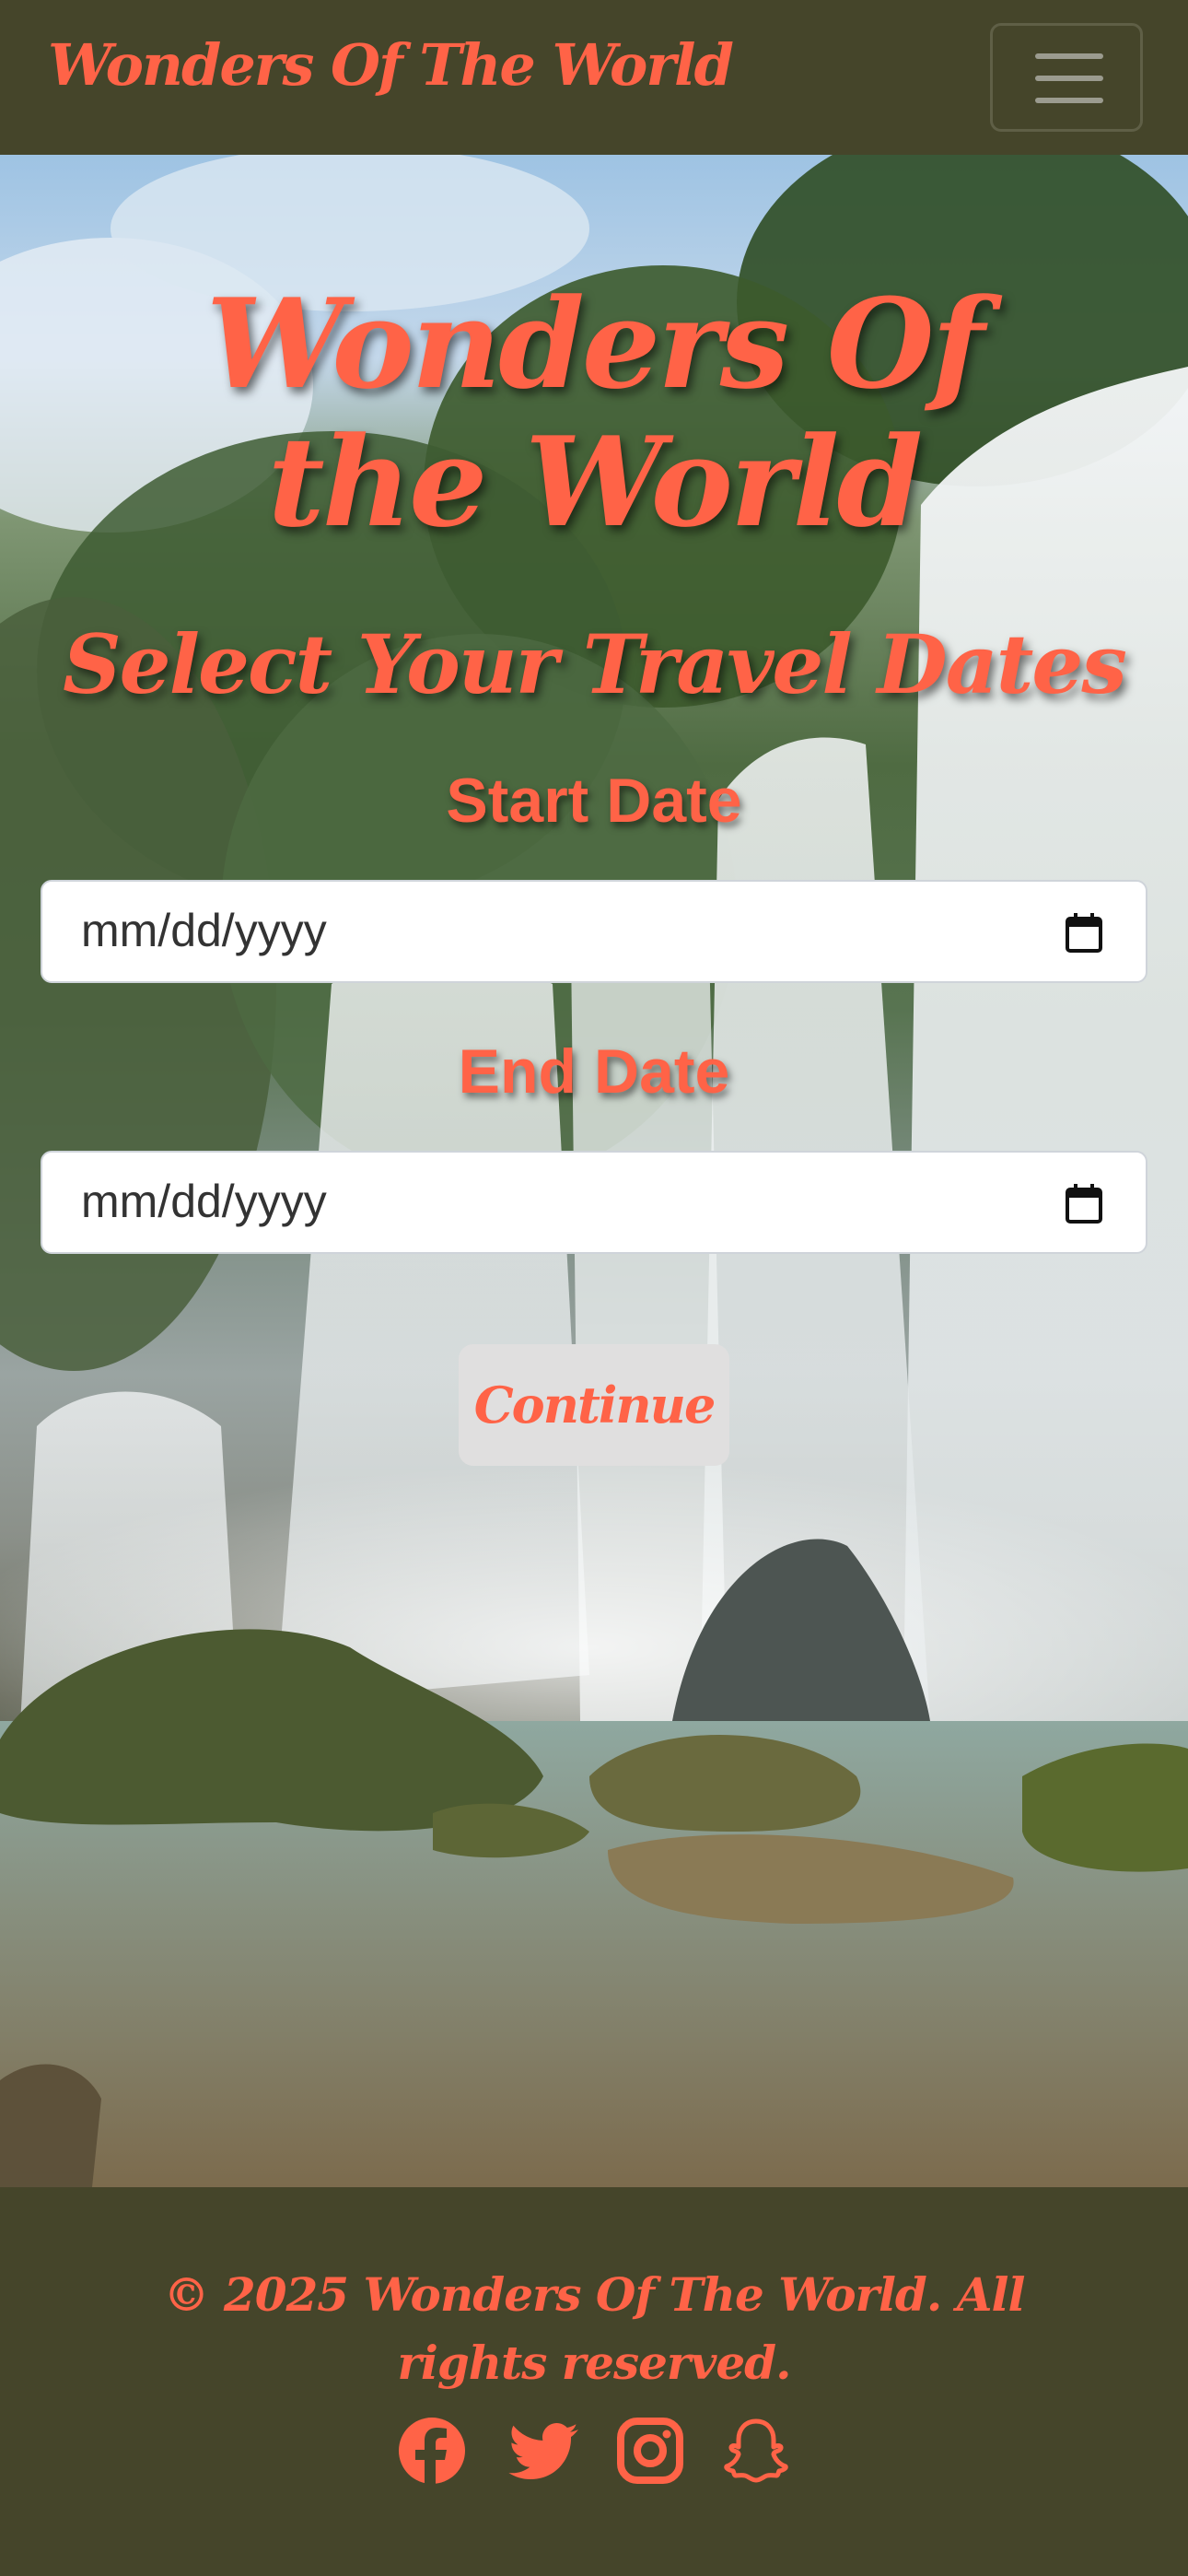 The height and width of the screenshot is (2576, 1188). What do you see at coordinates (594, 1071) in the screenshot?
I see `end-date-label: End Date` at bounding box center [594, 1071].